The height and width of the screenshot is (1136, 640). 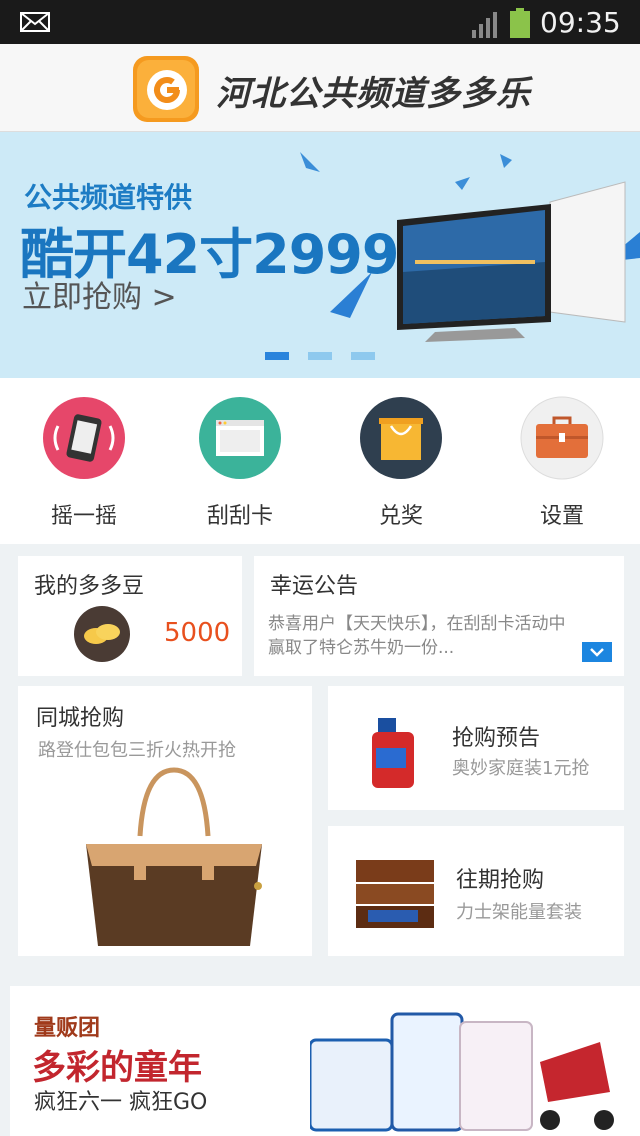 I want to click on kids-banner-line3: 疯狂六一 疯狂GO, so click(x=121, y=1102).